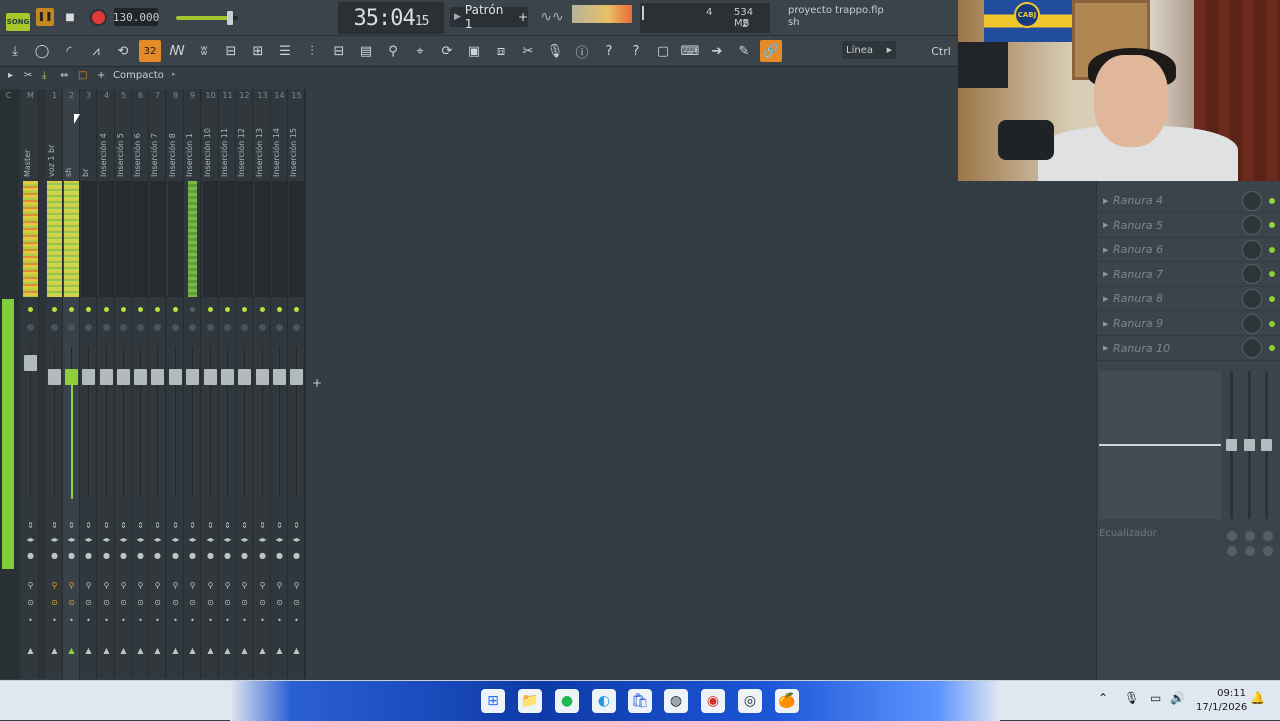  What do you see at coordinates (869, 50) in the screenshot?
I see `snap-selector: Línea ▶` at bounding box center [869, 50].